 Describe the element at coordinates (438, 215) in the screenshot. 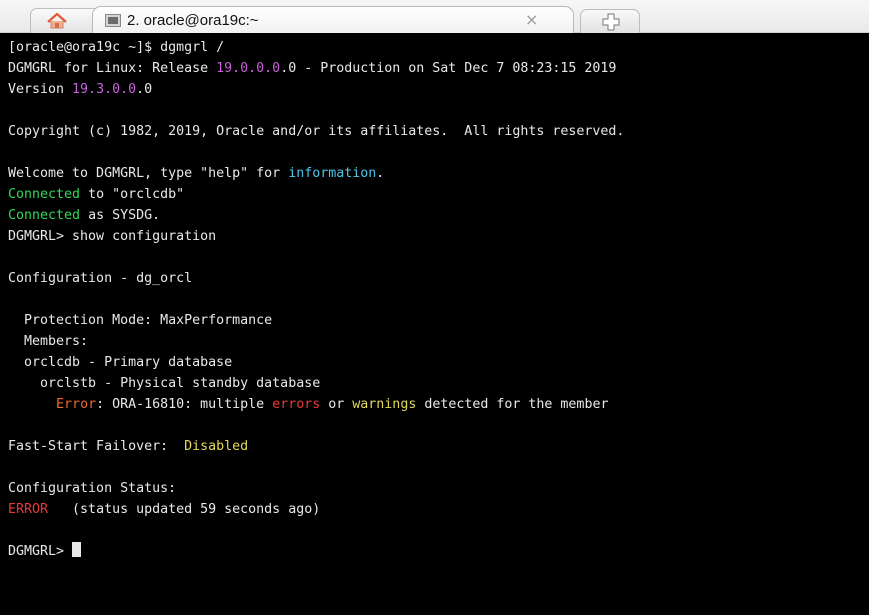

I see `terminal-line: Connected as SYSDG.` at that location.